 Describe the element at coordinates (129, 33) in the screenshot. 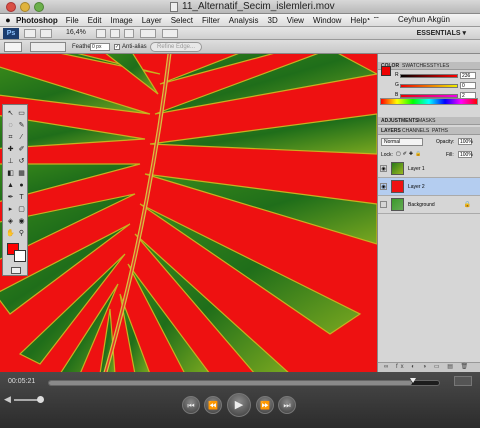

I see `rotate-view-icon` at that location.